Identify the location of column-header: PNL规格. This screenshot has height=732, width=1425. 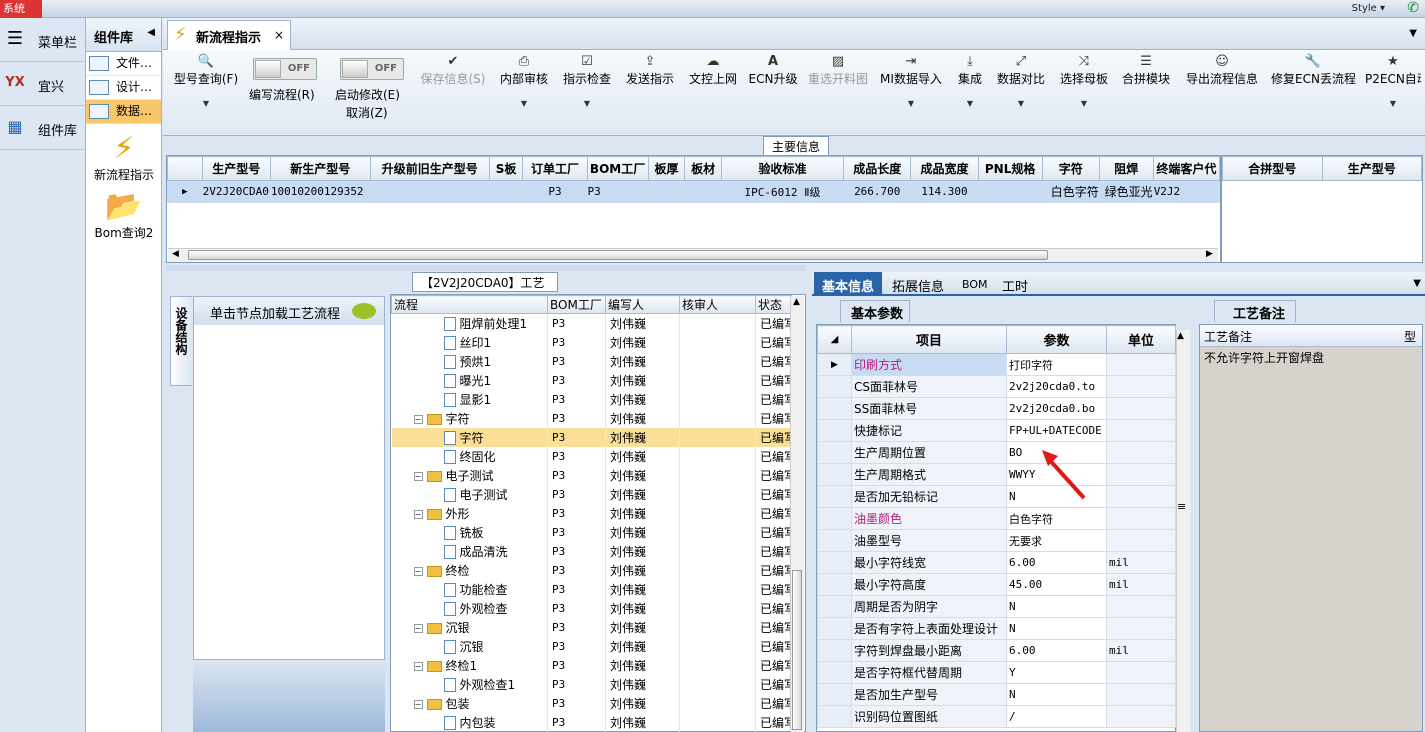
(1010, 168).